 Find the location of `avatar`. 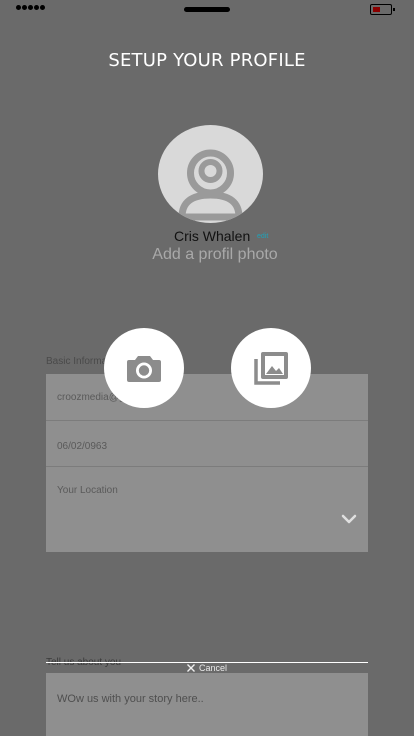

avatar is located at coordinates (210, 174).